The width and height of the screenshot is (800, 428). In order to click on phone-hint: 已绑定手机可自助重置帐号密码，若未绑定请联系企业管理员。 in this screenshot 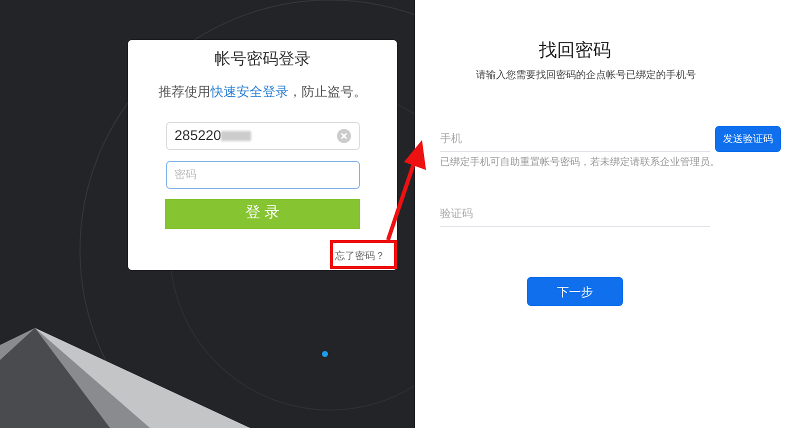, I will do `click(580, 163)`.